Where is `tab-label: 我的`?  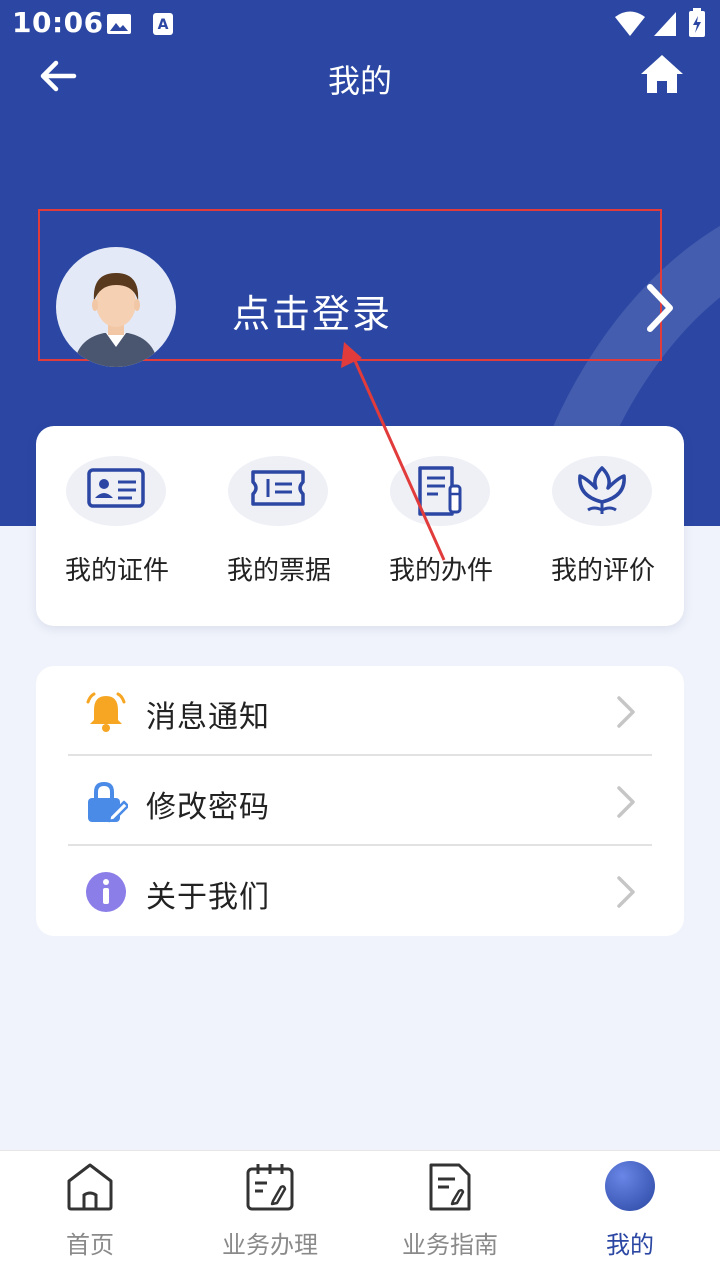
tab-label: 我的 is located at coordinates (630, 1245).